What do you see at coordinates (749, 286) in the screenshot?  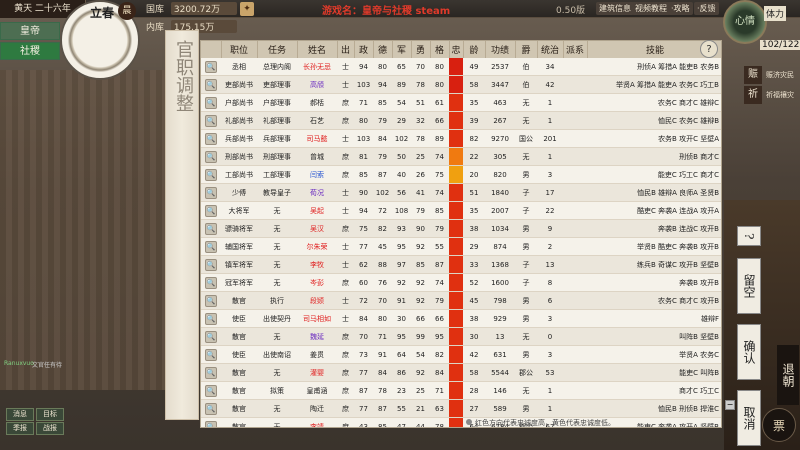 I see `leave-empty-button: 留空` at bounding box center [749, 286].